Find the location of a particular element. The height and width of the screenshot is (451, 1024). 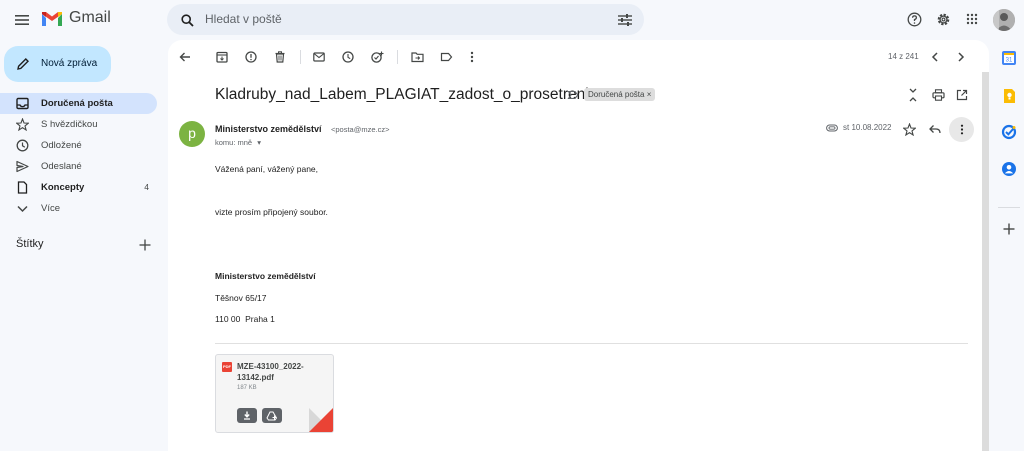

get-addons-plus-icon is located at coordinates (1009, 229).